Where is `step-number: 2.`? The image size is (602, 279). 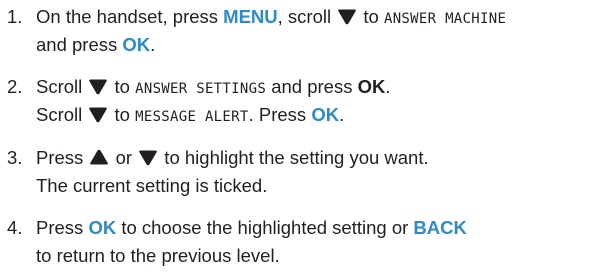 step-number: 2. is located at coordinates (15, 86).